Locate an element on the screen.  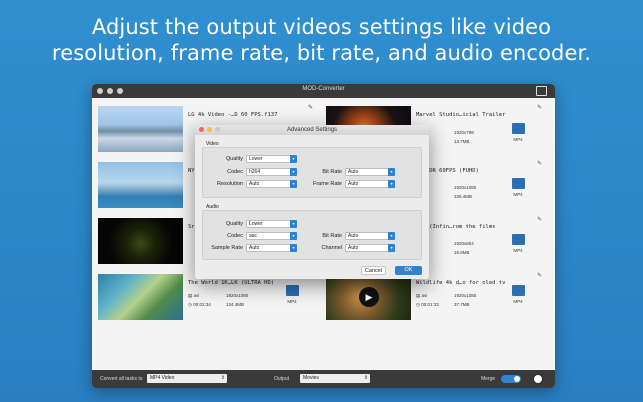
dialog-title: Advanced Settings is located at coordinates (312, 130).